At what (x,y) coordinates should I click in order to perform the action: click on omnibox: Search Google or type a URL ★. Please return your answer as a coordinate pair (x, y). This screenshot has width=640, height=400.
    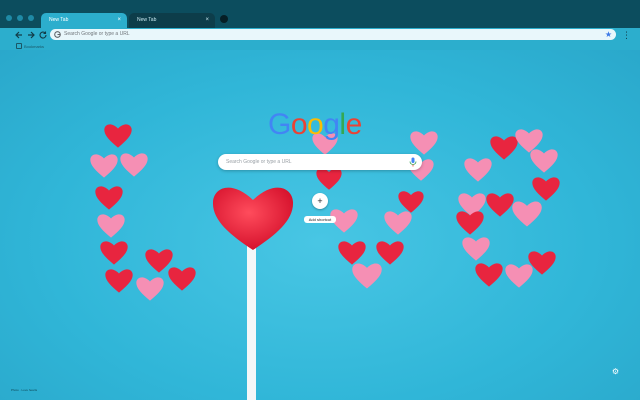
    Looking at the image, I should click on (333, 34).